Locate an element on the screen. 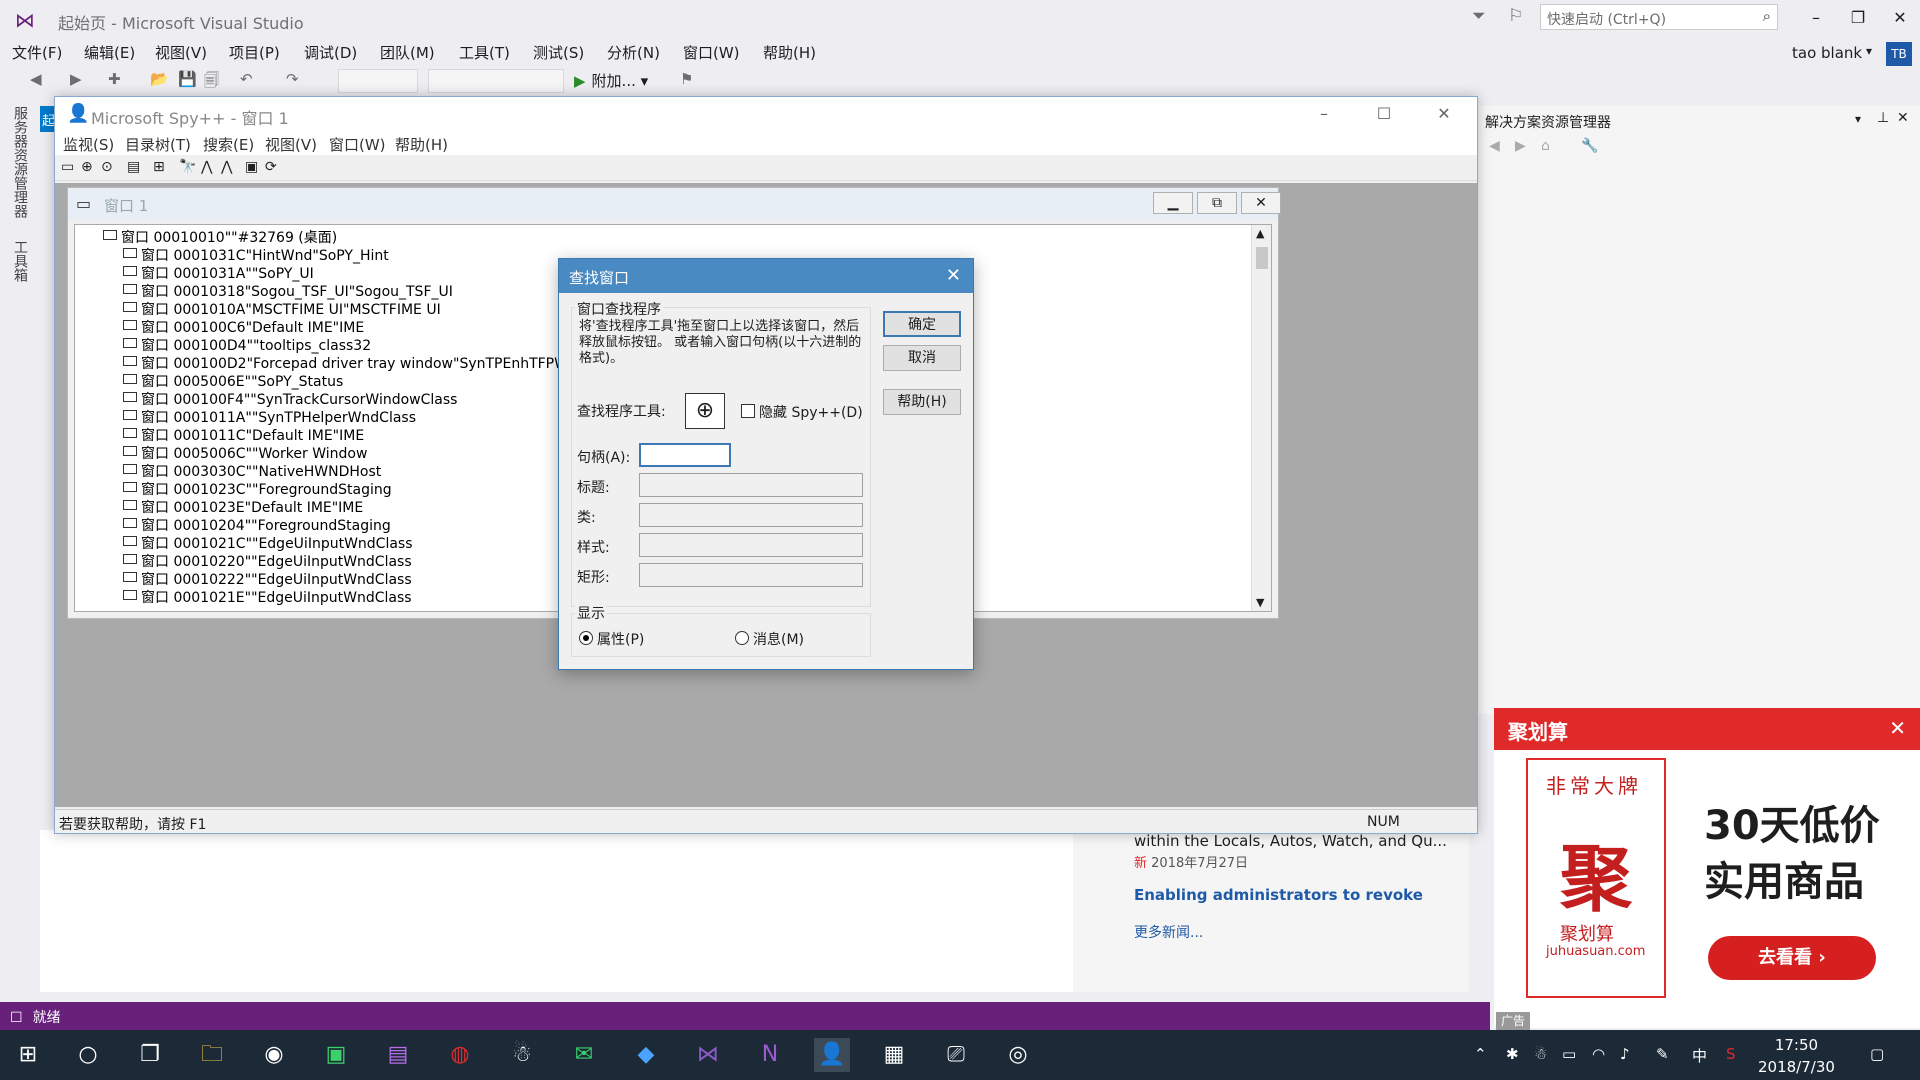  menu-test: 测试(S) is located at coordinates (558, 52).